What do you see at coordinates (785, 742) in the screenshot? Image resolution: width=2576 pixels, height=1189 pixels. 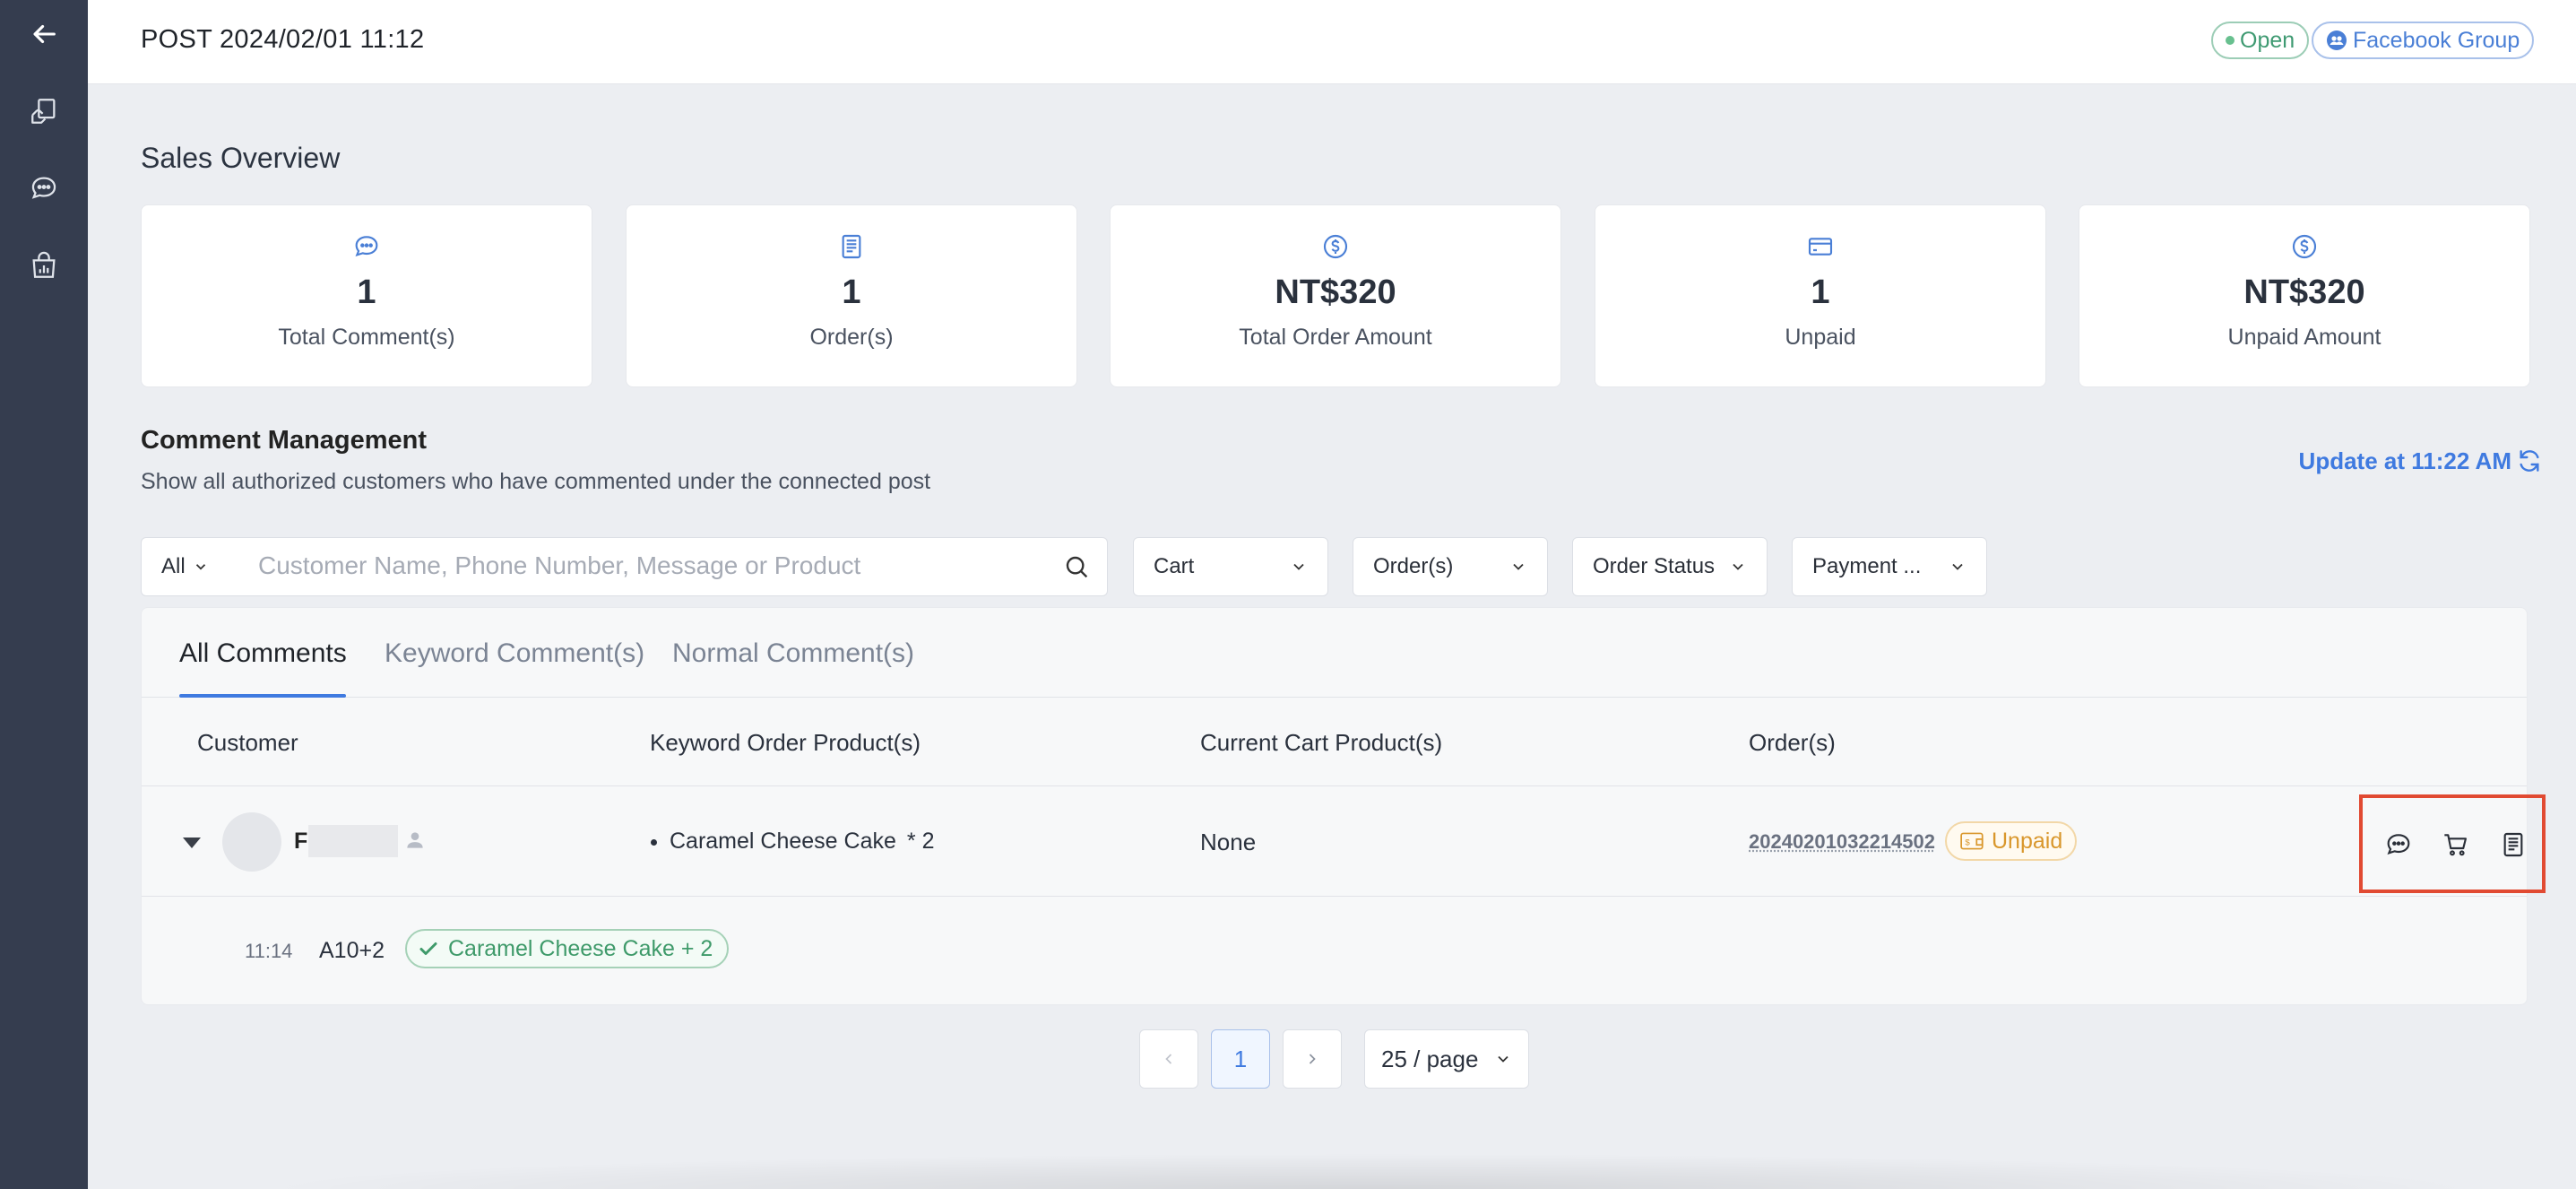 I see `column-header-keyword-products: Keyword Order Product(s)` at bounding box center [785, 742].